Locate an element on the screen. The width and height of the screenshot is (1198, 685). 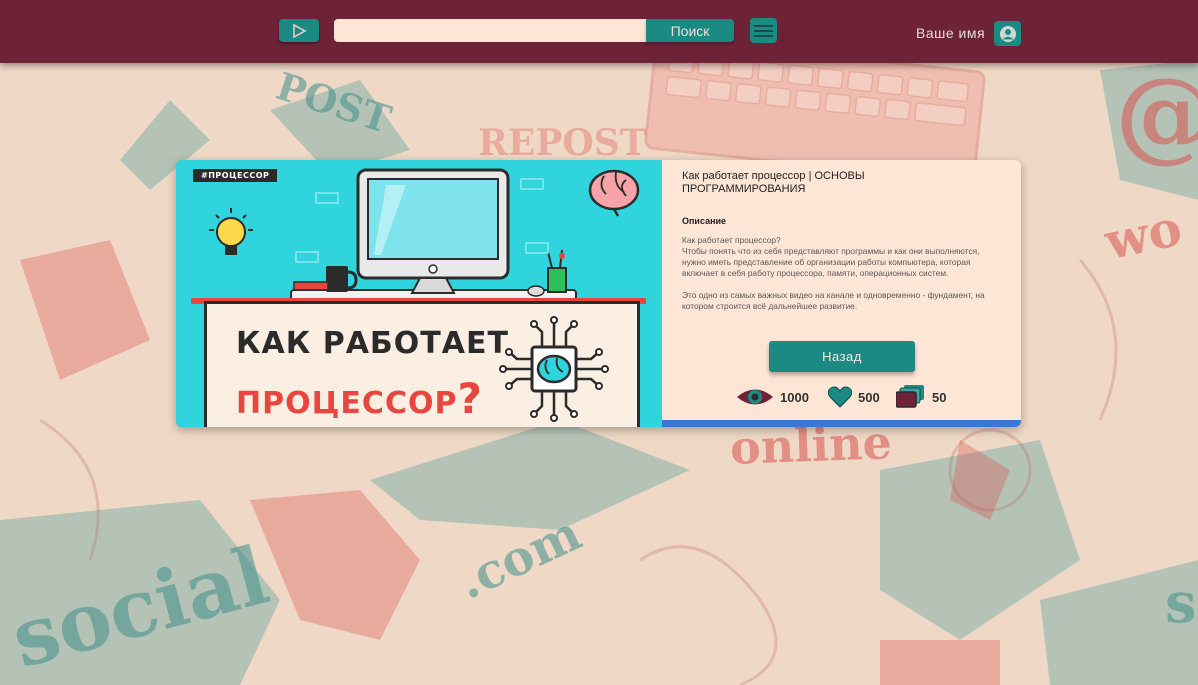
thumbnail-question-mark: ? is located at coordinates (470, 398).